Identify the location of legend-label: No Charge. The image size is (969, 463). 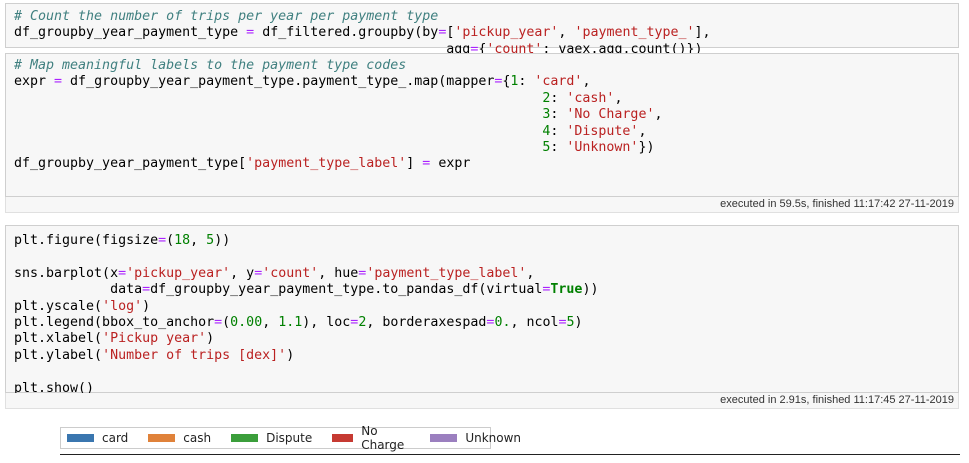
(383, 438).